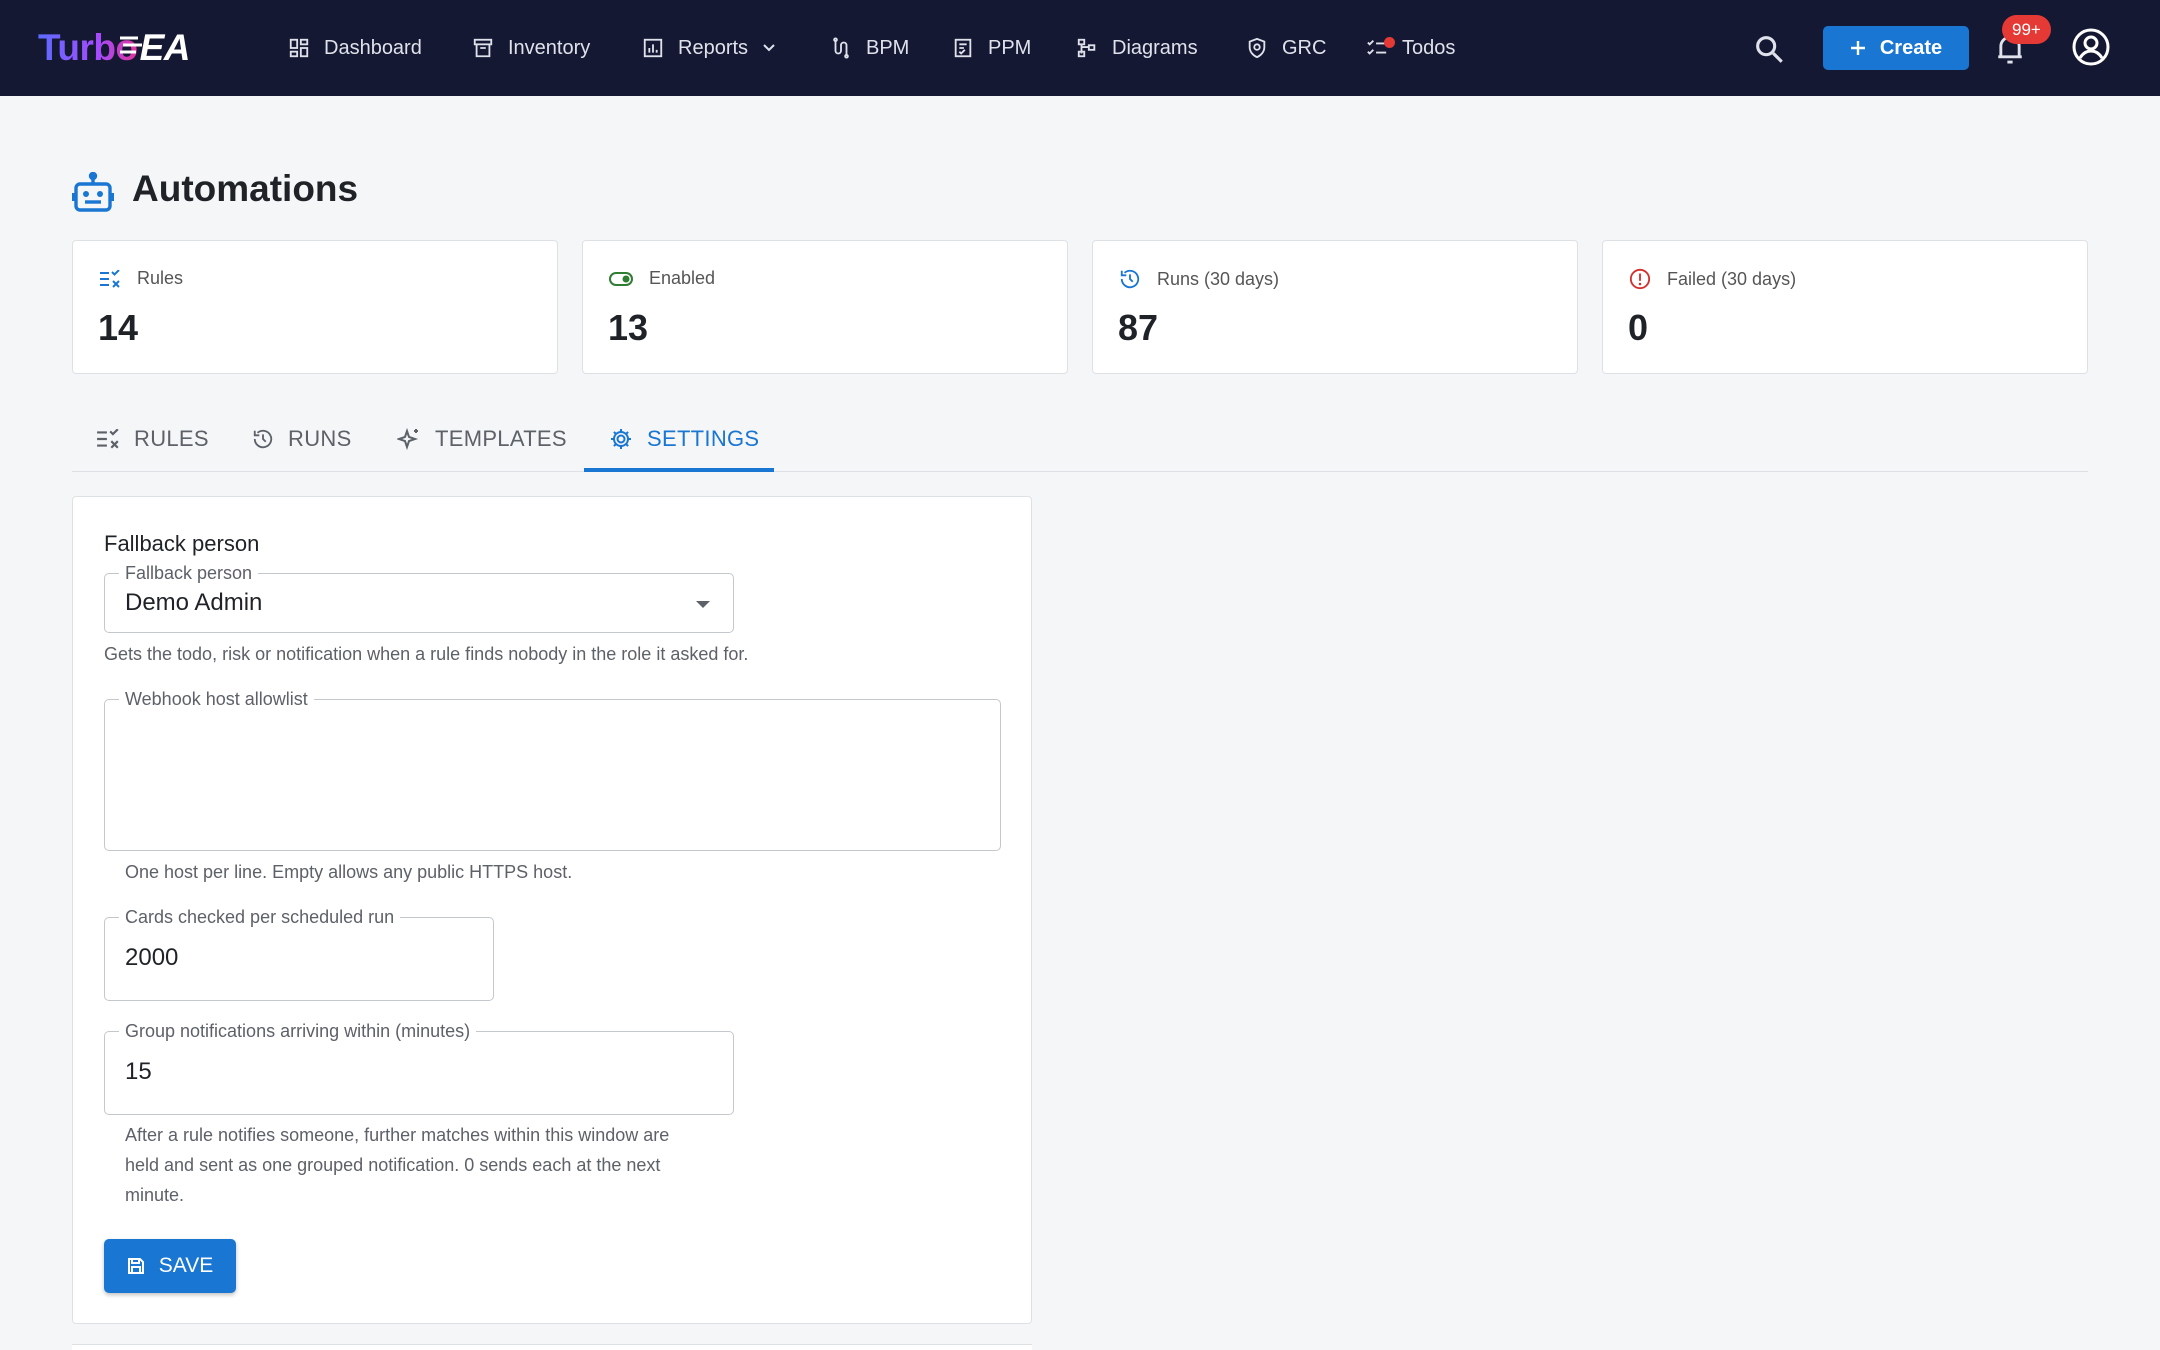 The height and width of the screenshot is (1350, 2160). Describe the element at coordinates (1155, 47) in the screenshot. I see `nav-diagrams-label: Diagrams` at that location.